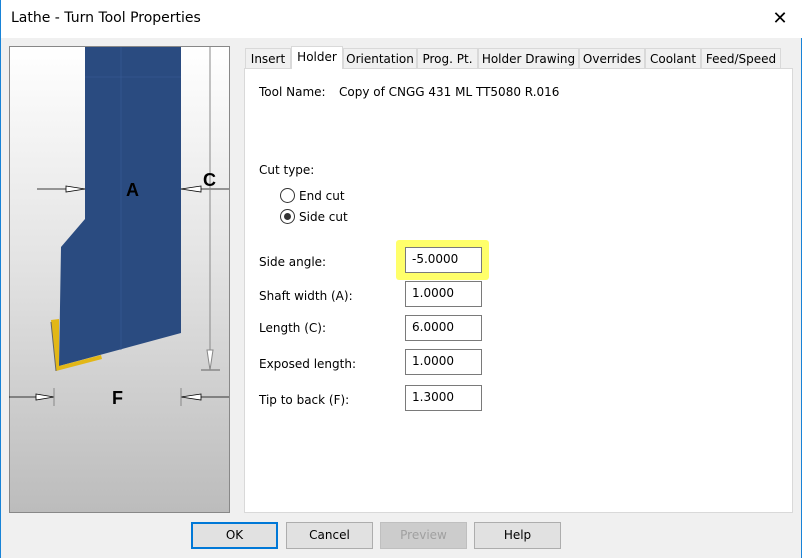  Describe the element at coordinates (308, 364) in the screenshot. I see `exposed-length-label: Exposed length:` at that location.